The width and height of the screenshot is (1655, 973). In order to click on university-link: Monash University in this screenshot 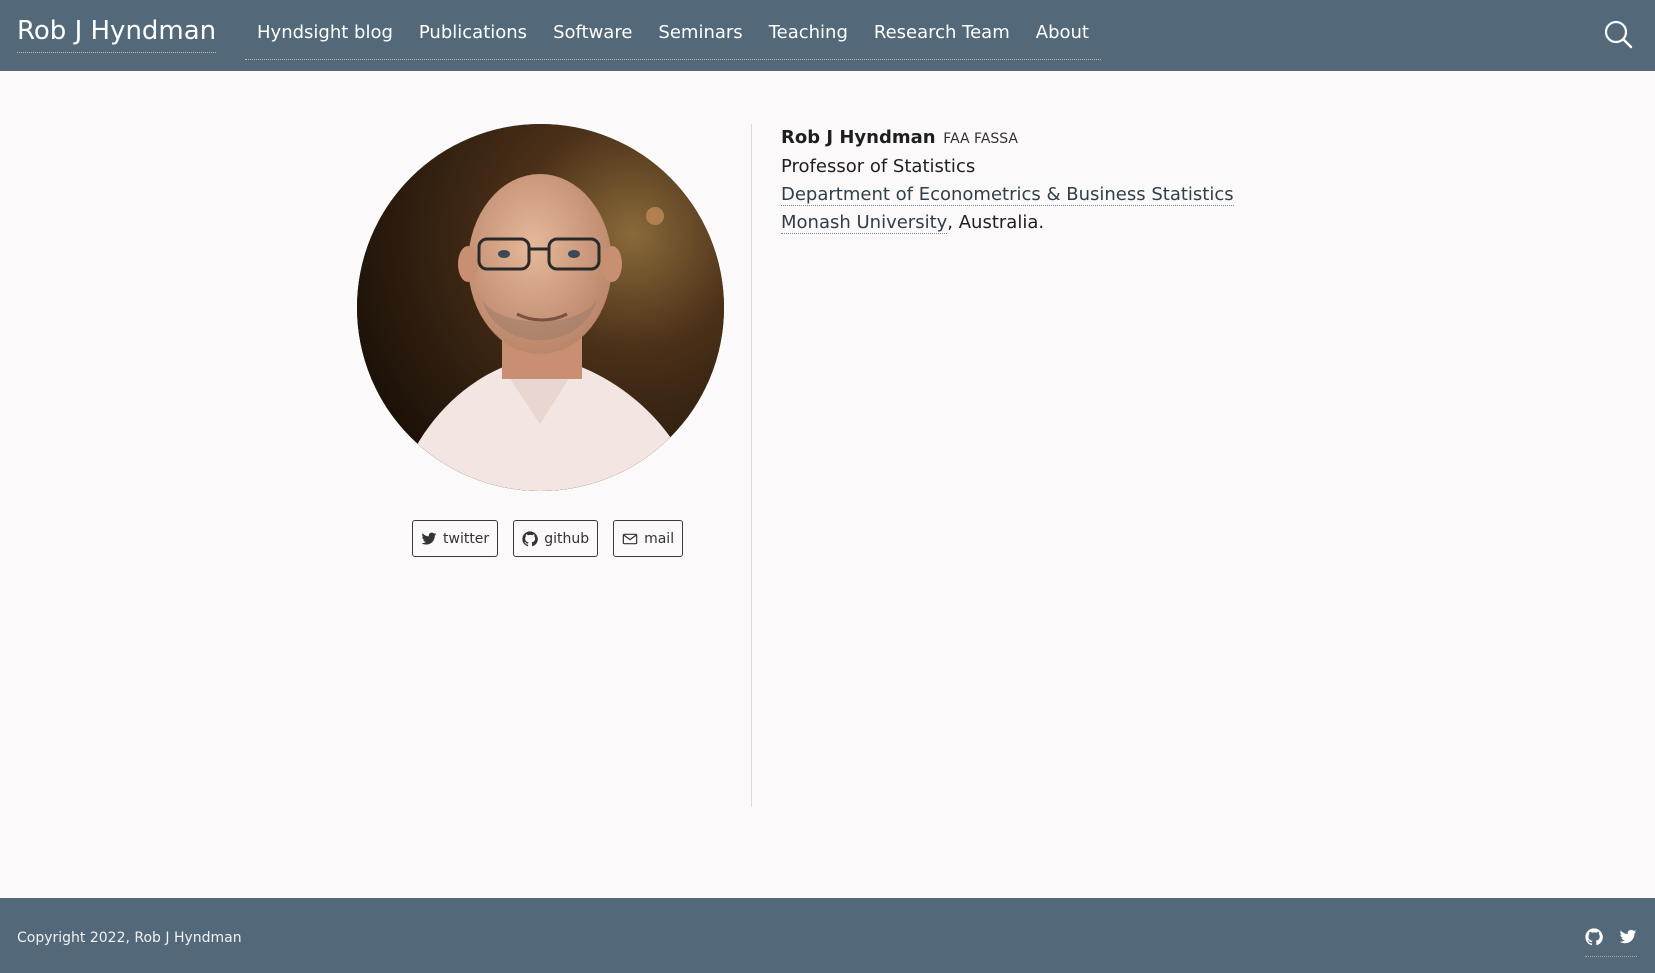, I will do `click(864, 223)`.